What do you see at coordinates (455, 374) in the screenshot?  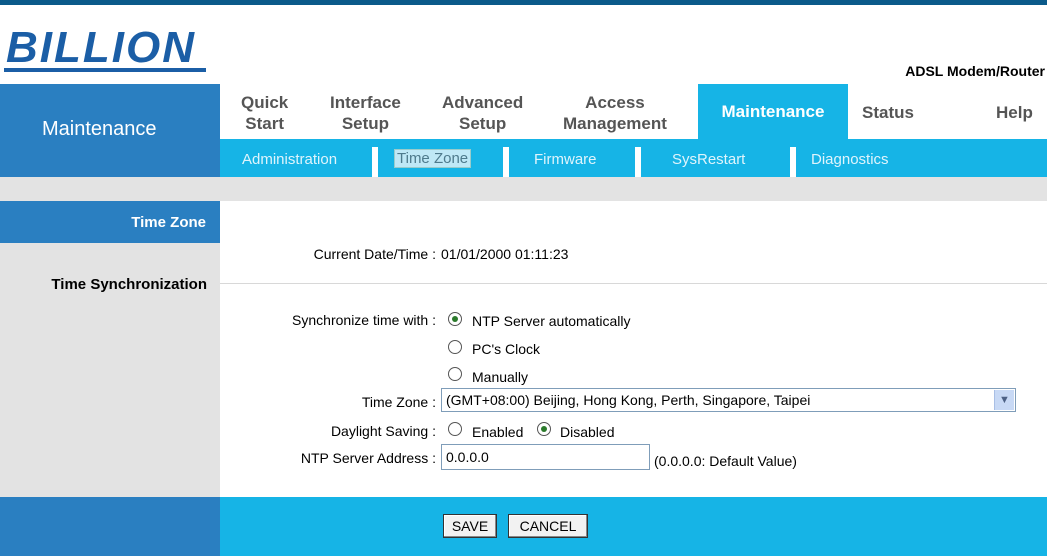 I see `radio-manually` at bounding box center [455, 374].